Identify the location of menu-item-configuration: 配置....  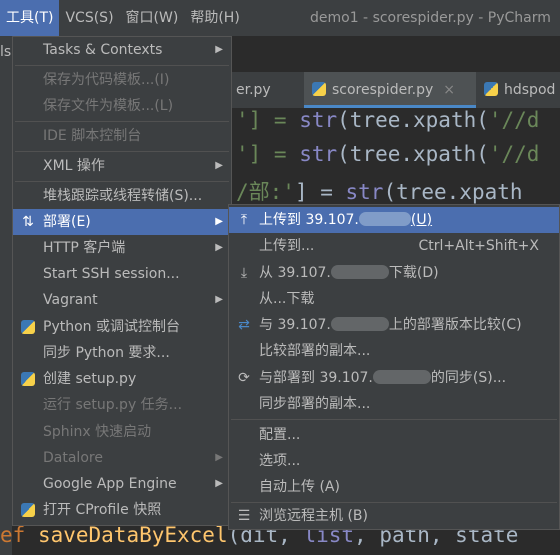
(394, 435).